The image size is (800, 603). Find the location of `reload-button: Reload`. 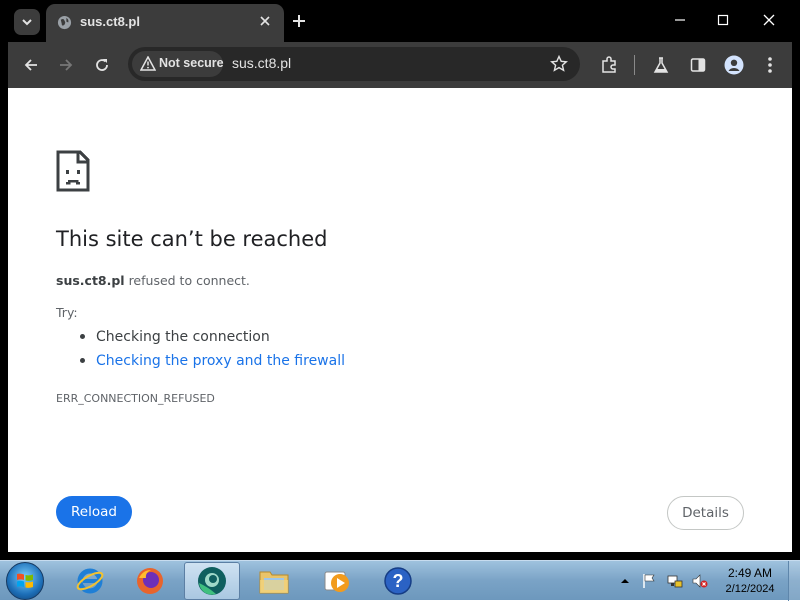

reload-button: Reload is located at coordinates (94, 512).